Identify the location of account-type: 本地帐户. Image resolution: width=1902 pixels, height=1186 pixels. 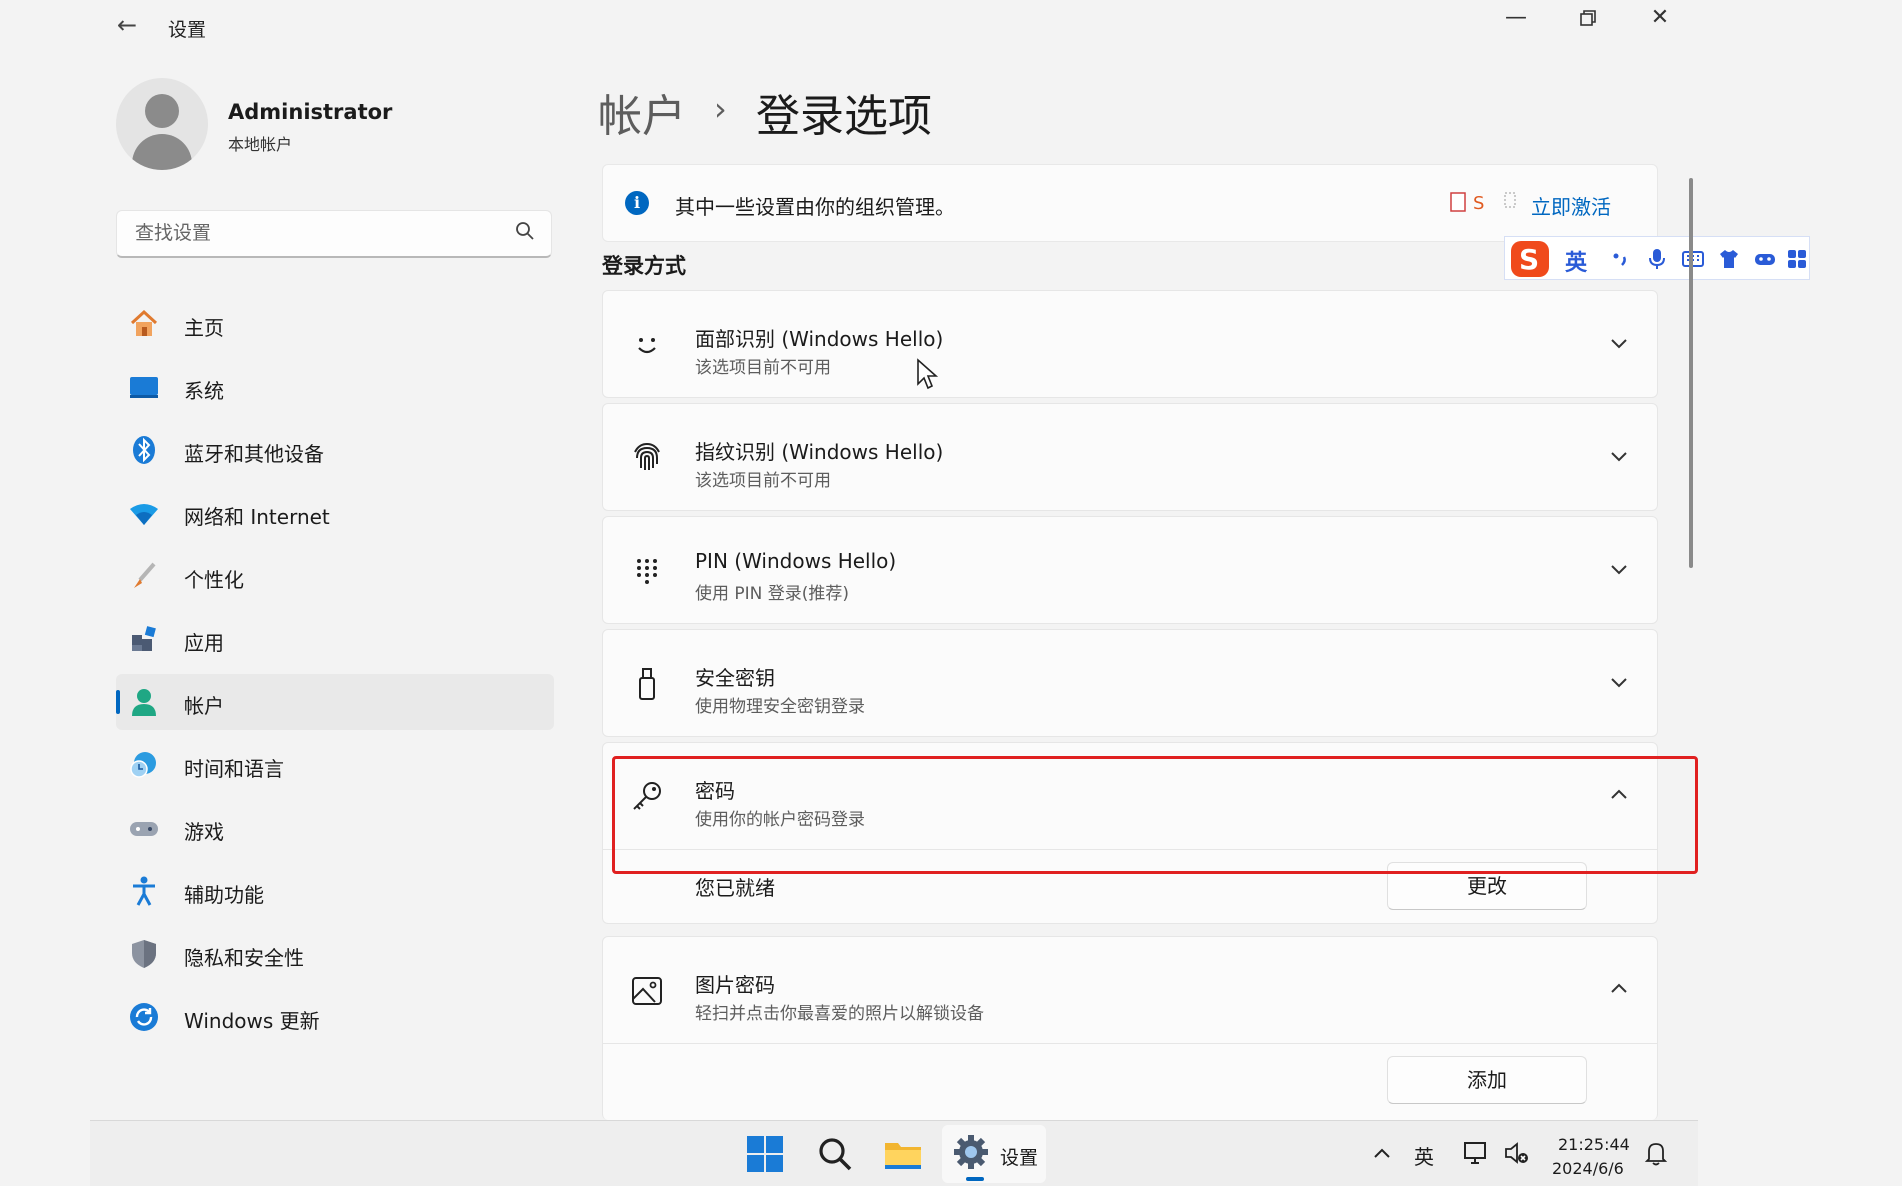
(260, 144).